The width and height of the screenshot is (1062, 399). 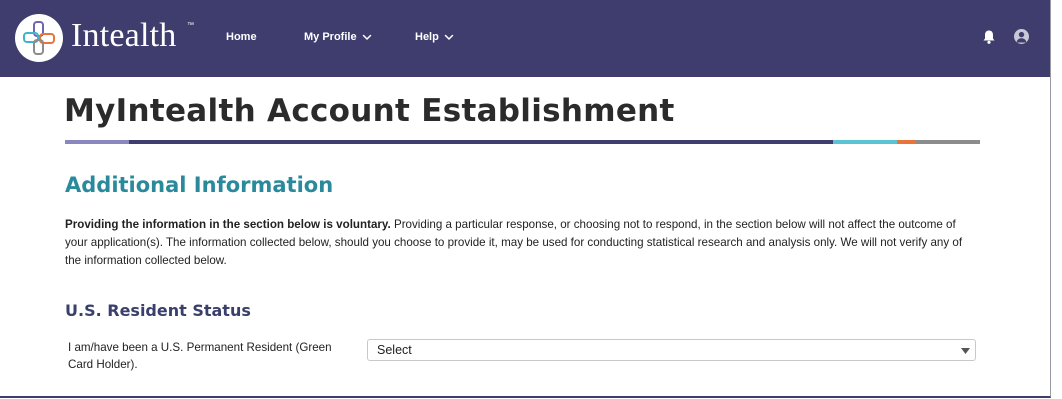 I want to click on permanent-resident-select-value: Select, so click(x=394, y=350).